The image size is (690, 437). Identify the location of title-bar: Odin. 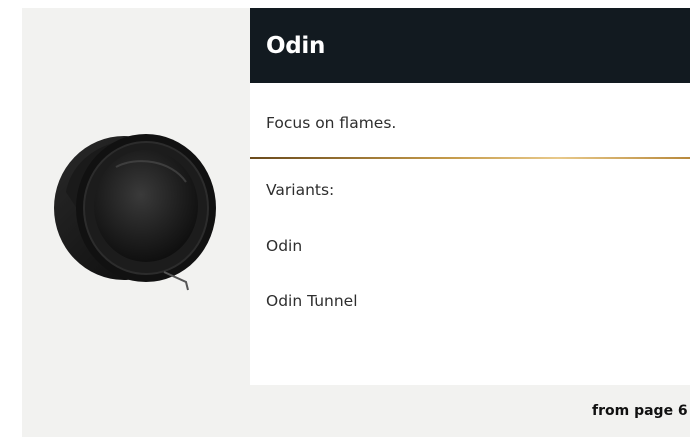
(470, 45).